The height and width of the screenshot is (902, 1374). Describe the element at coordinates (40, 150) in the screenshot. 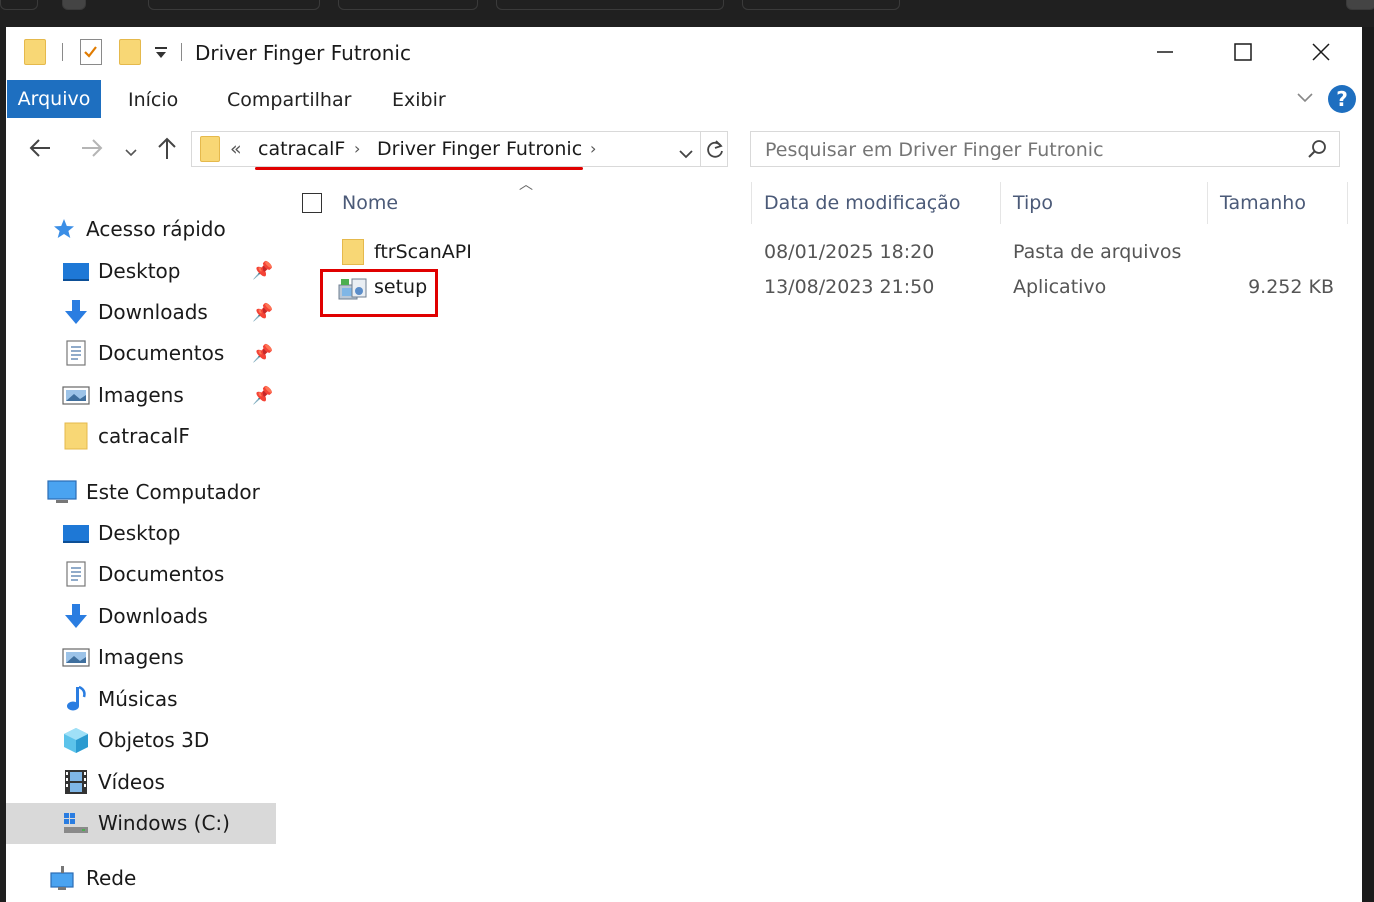

I see `back-button` at that location.